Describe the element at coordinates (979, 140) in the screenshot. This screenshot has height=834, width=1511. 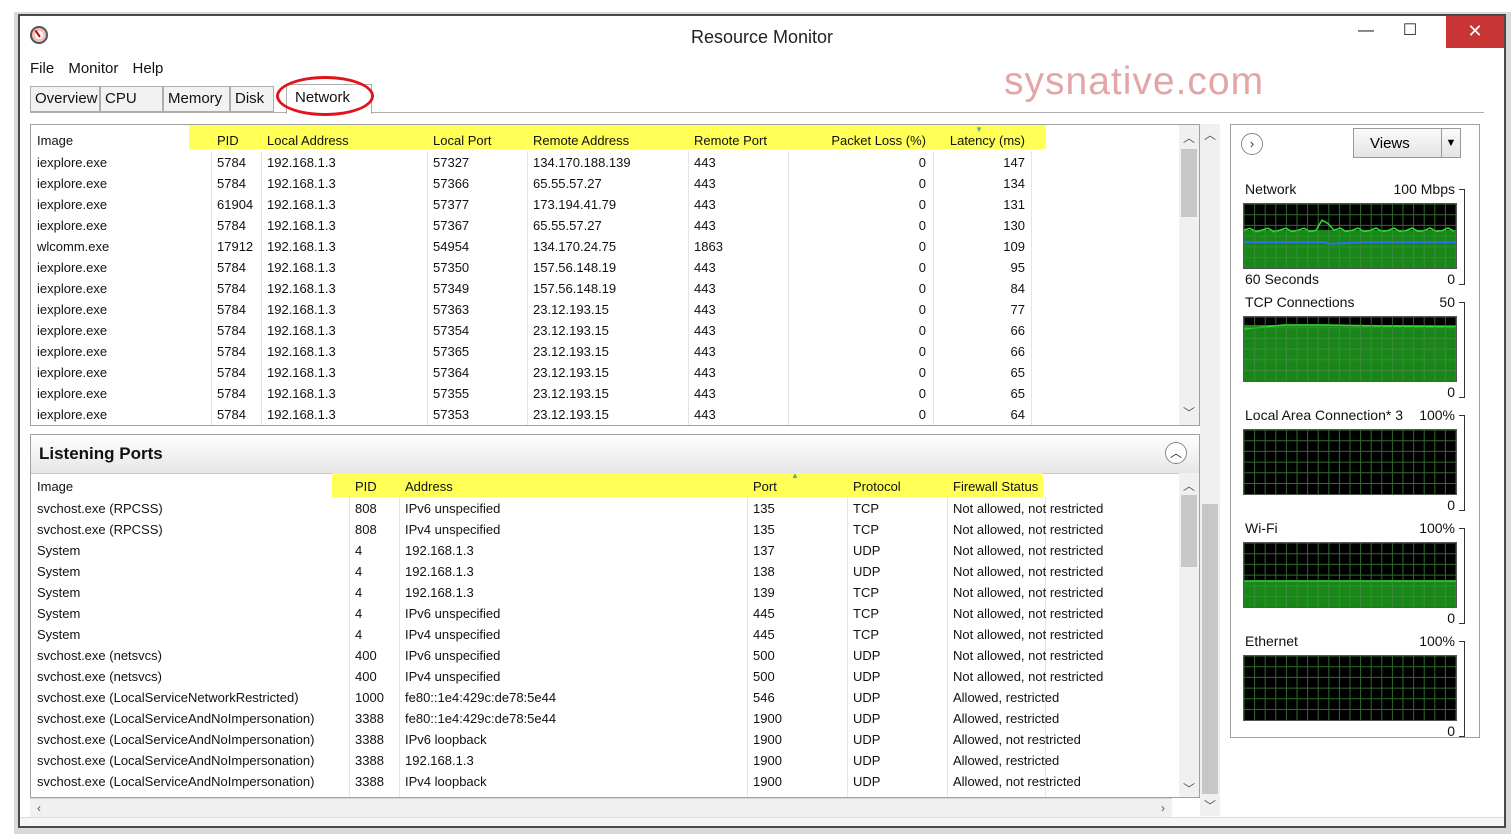
I see `tcp-col-latency-ms: Latency (ms)` at that location.